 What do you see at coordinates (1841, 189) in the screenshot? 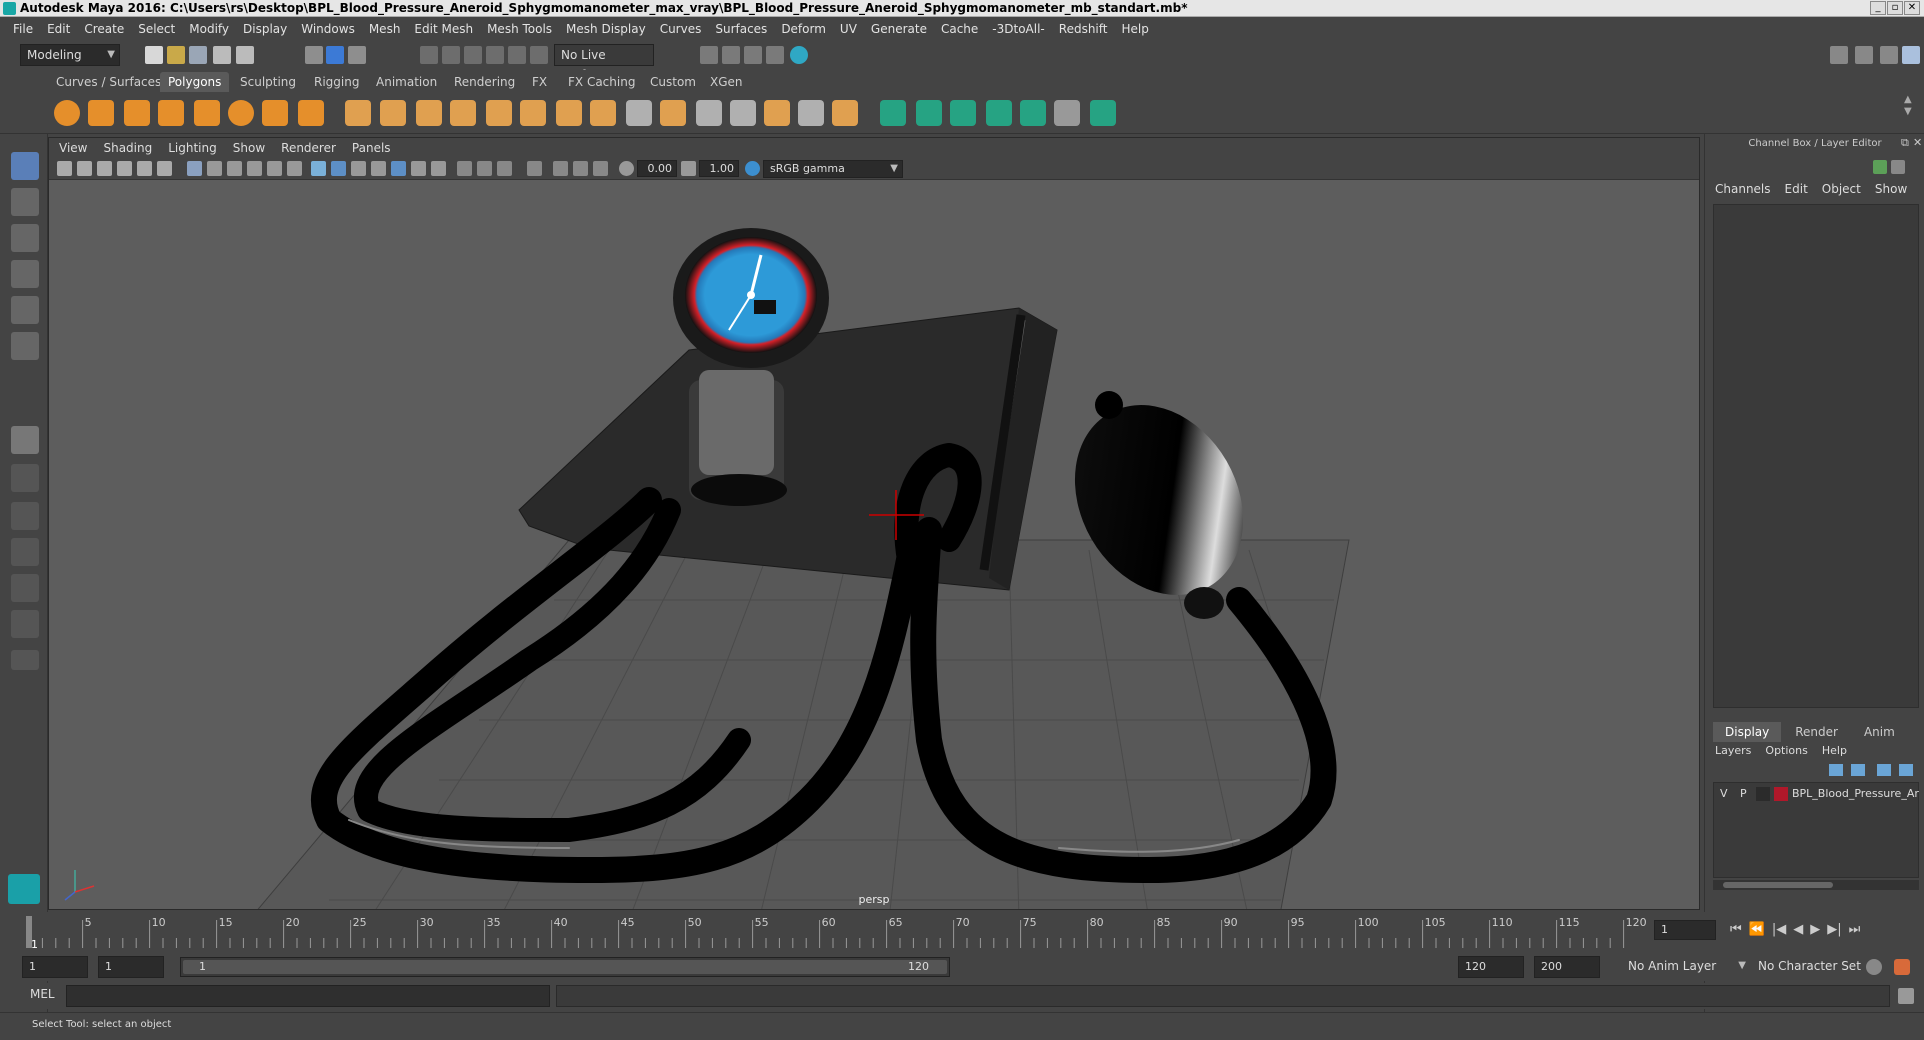
I see `cb-menu-object: Object` at bounding box center [1841, 189].